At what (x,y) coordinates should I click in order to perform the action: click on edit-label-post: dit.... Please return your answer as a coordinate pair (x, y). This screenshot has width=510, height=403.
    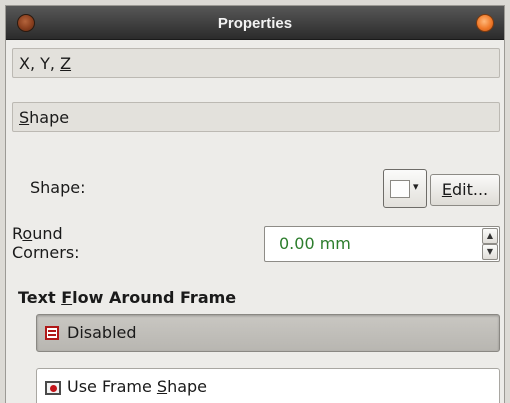
    Looking at the image, I should click on (470, 189).